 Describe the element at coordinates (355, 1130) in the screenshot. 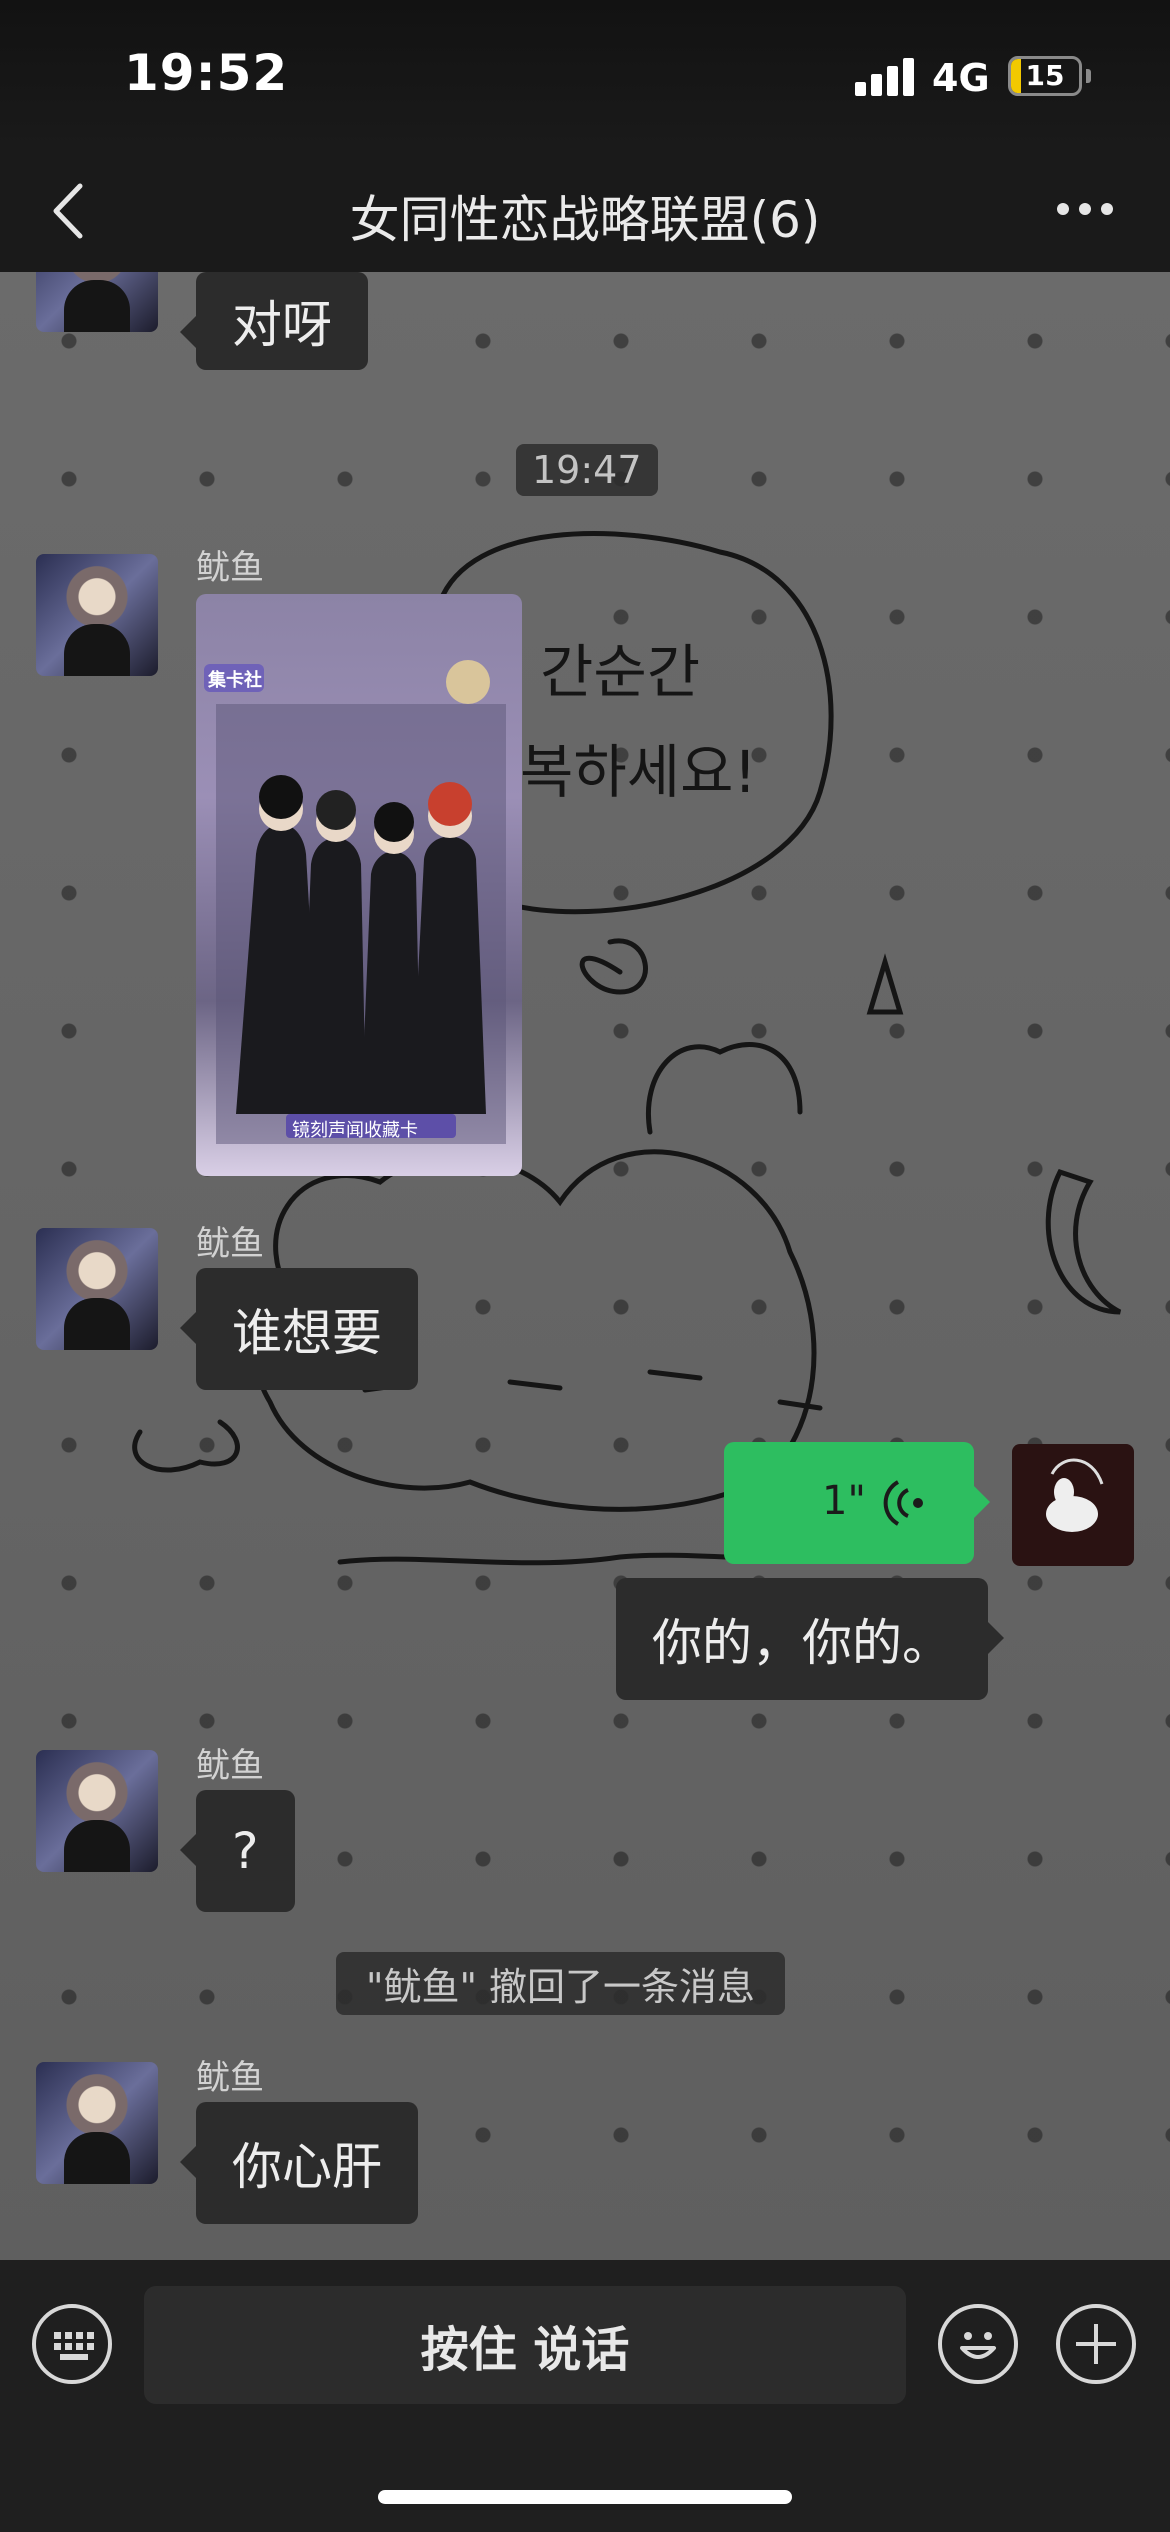

I see `card-footer-label: 镜刻声闻收藏卡` at that location.